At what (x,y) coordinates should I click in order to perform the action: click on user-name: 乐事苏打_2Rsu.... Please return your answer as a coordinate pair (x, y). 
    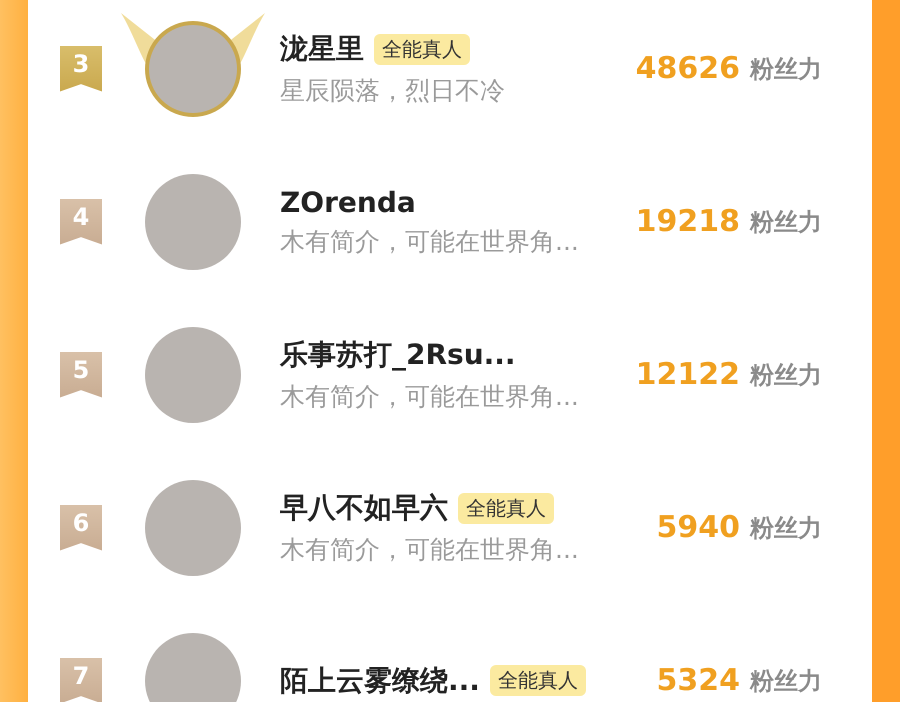
    Looking at the image, I should click on (398, 355).